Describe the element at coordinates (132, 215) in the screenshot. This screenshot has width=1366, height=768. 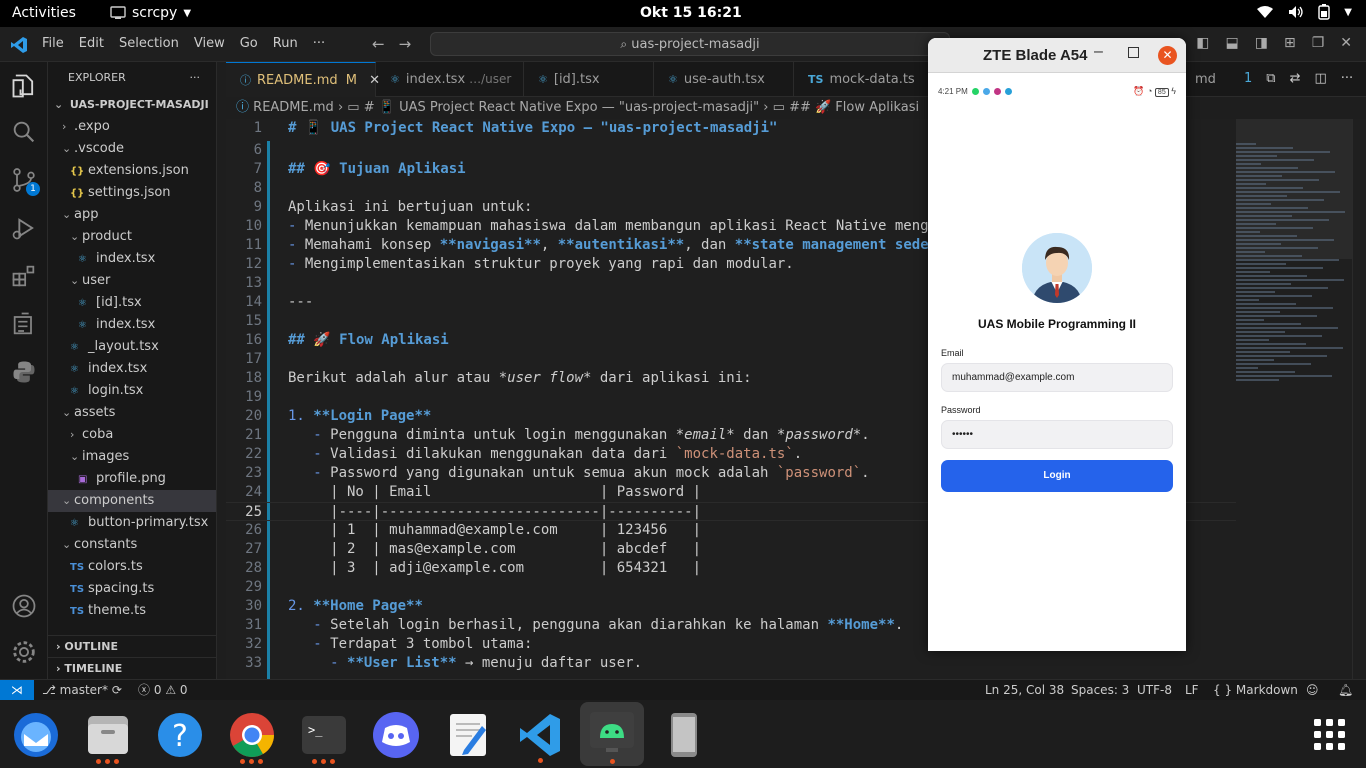
I see `tree-folder: ⌄ app` at that location.